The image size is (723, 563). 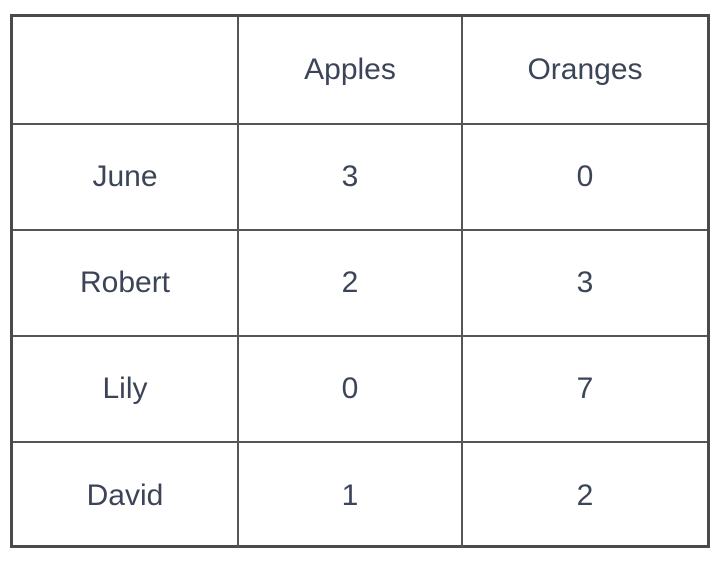 I want to click on apples-cell: 3, so click(x=350, y=177).